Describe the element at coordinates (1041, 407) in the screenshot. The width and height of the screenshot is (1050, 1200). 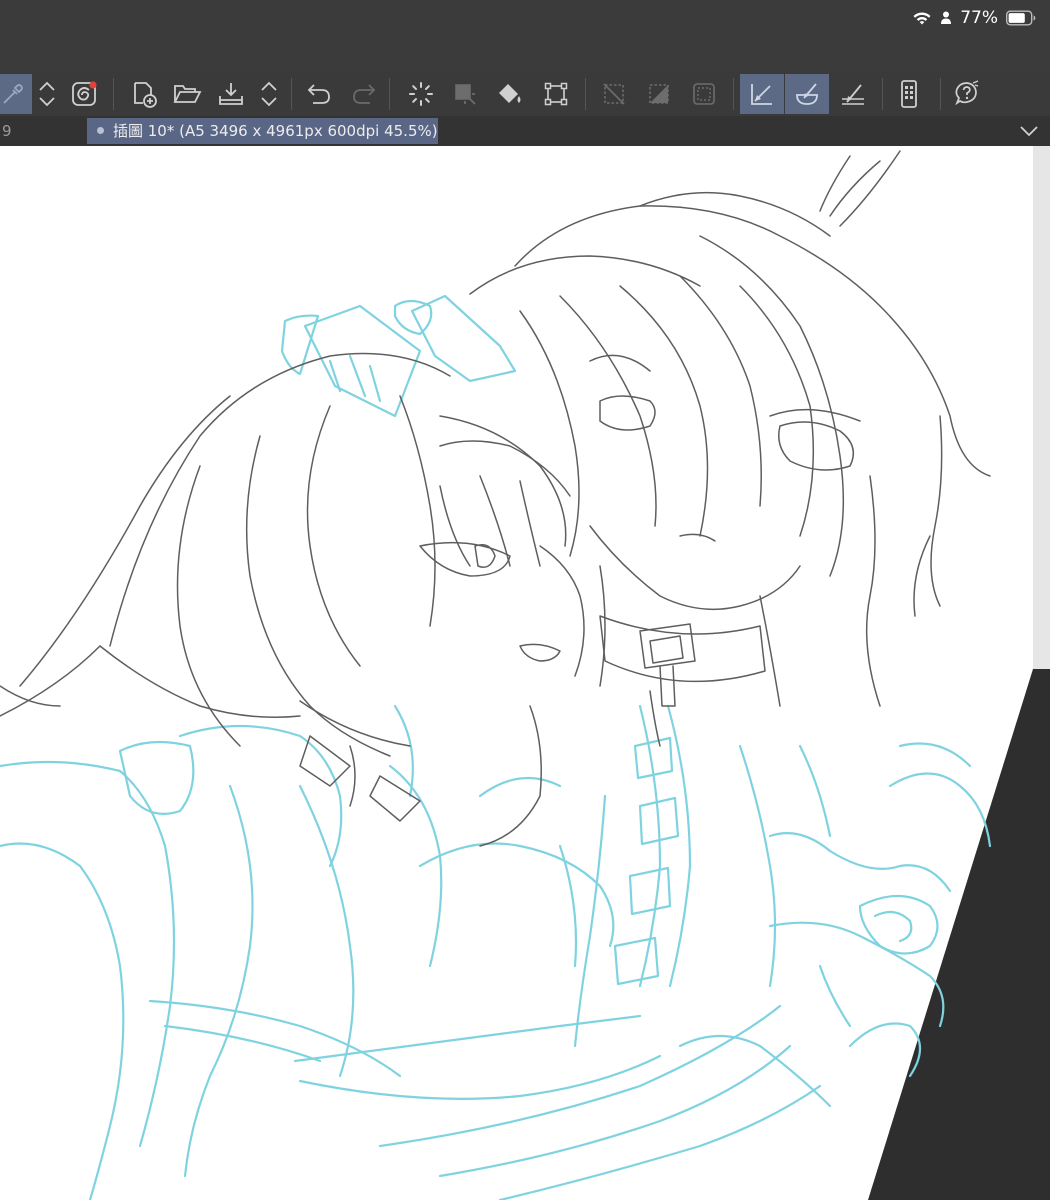
I see `canvas-edge-right` at that location.